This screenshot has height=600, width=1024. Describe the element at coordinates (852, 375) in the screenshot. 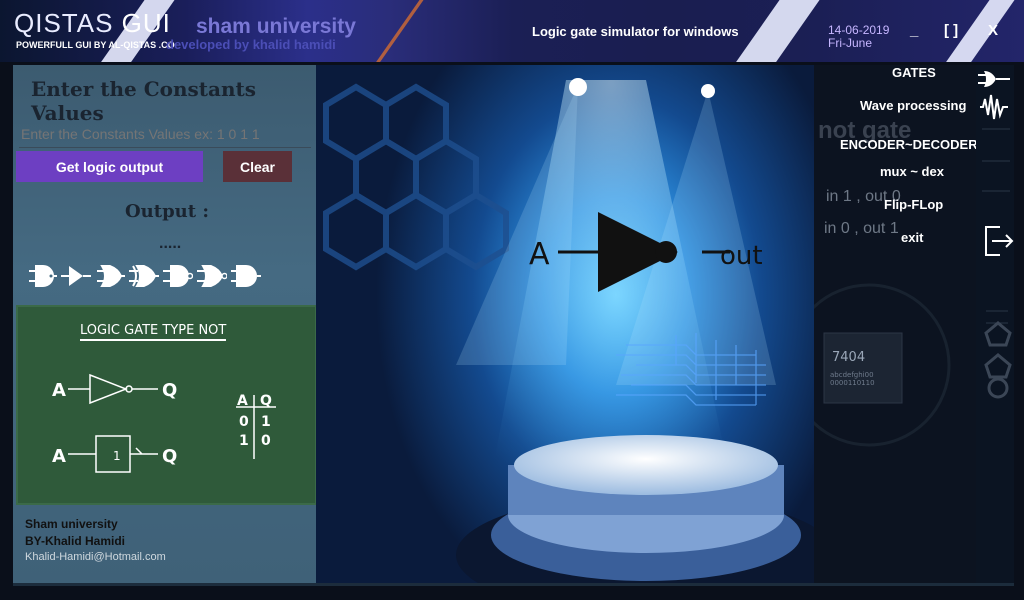

I see `chip-sub-1: abcdefghi00` at that location.